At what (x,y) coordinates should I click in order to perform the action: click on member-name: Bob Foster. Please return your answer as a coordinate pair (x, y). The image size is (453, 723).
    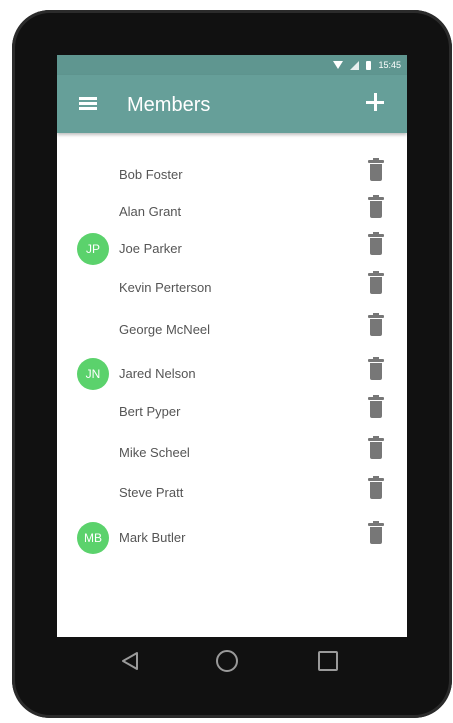
    Looking at the image, I should click on (151, 174).